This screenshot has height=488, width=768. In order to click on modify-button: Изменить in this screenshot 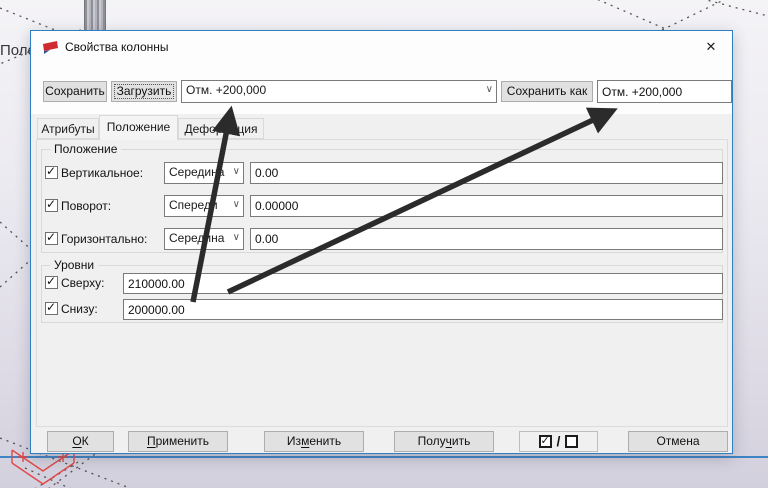, I will do `click(314, 441)`.